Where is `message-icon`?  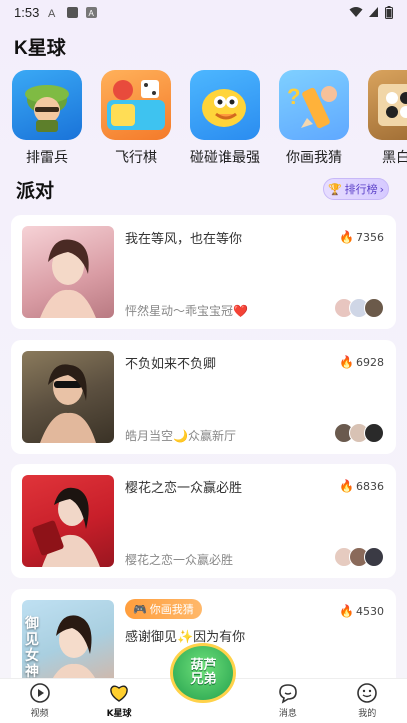 message-icon is located at coordinates (288, 694).